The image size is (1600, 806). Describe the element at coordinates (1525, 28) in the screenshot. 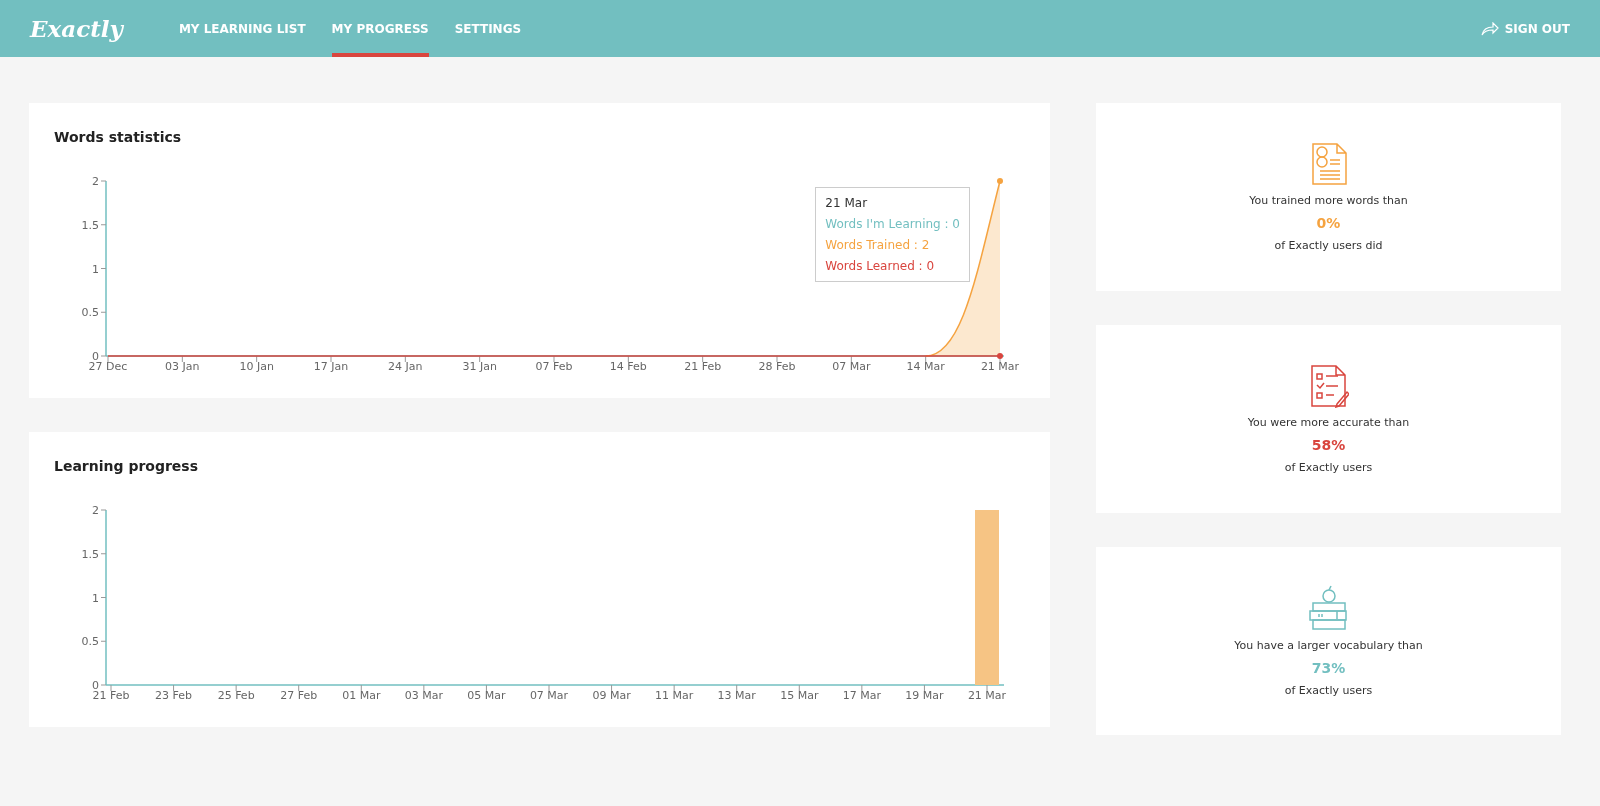

I see `sign-out-link: SIGN OUT` at that location.